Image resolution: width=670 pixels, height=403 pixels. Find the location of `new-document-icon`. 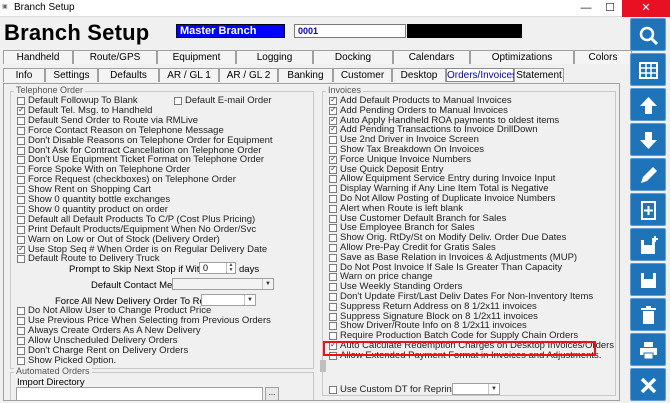

new-document-icon is located at coordinates (648, 210).